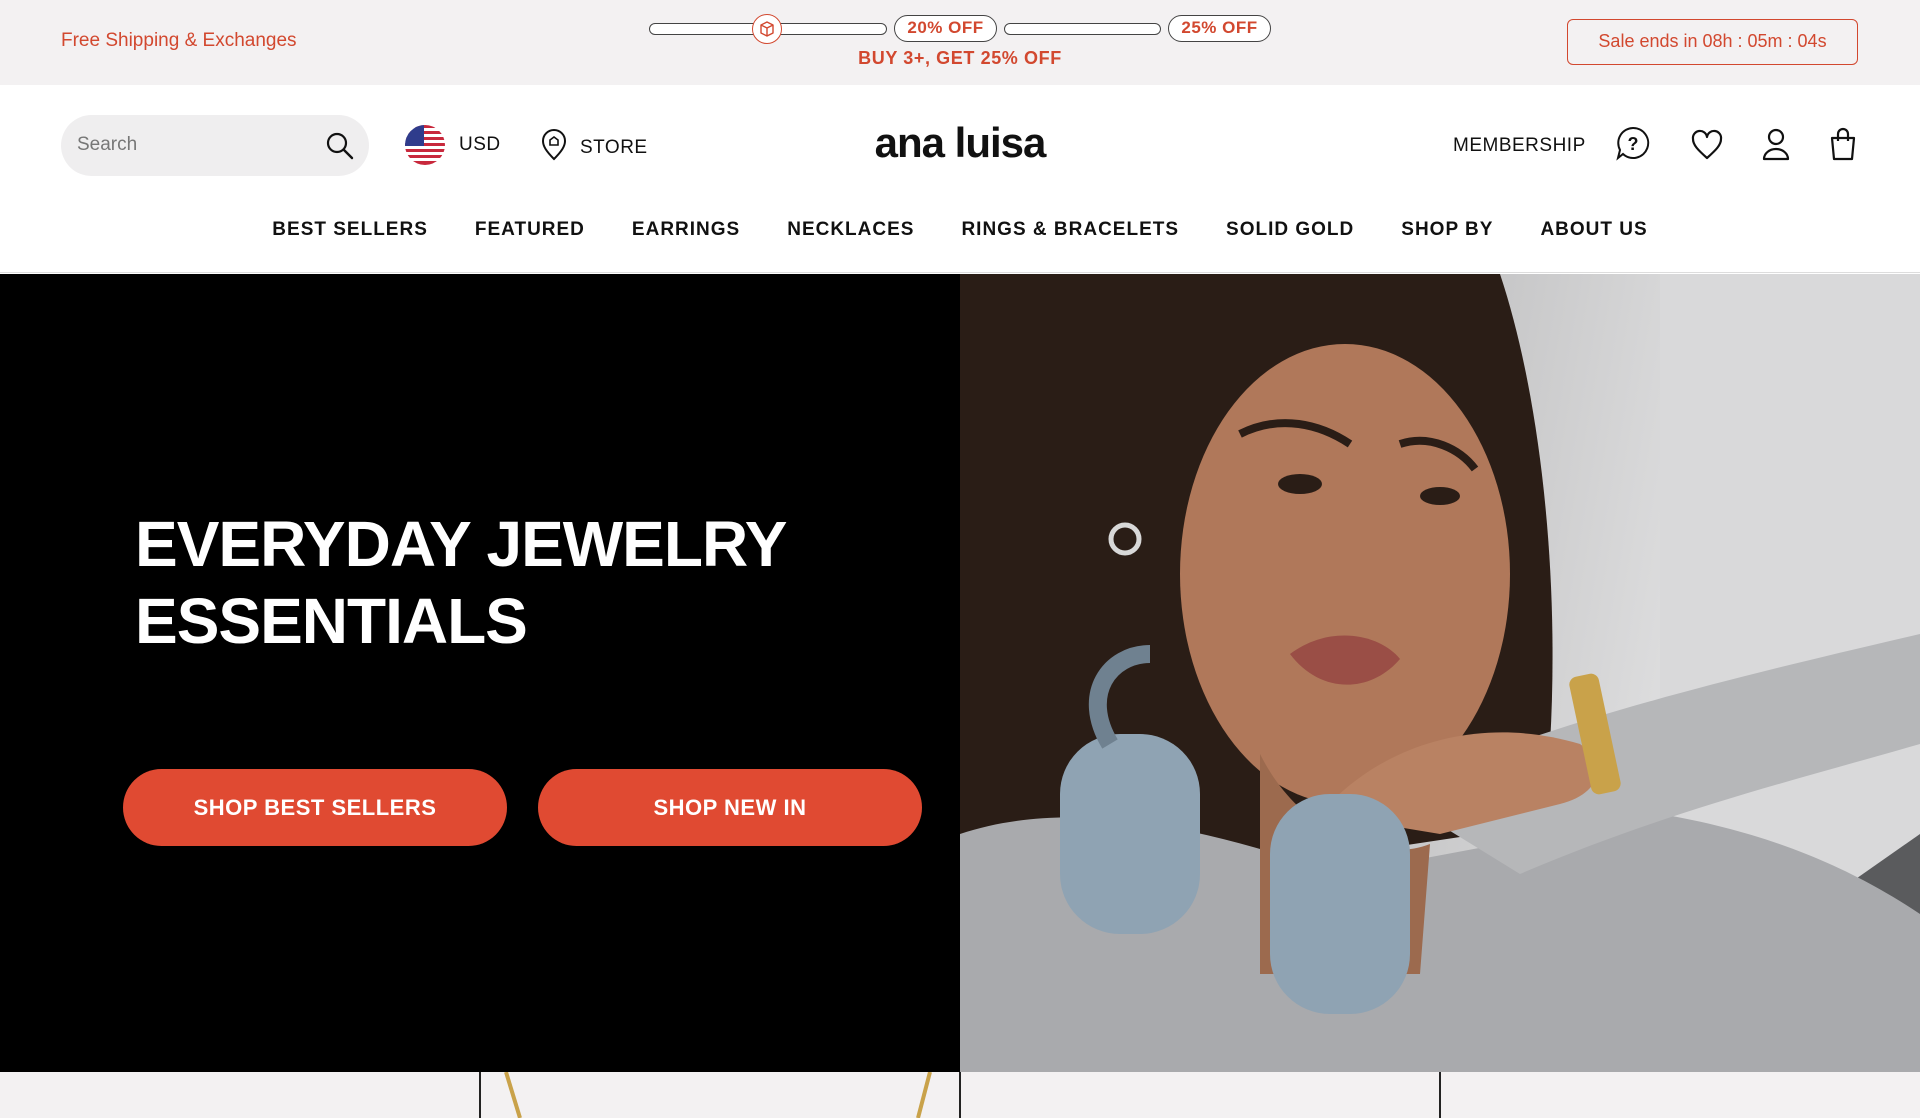 The image size is (1920, 1118). I want to click on nav-earrings: EARRINGS, so click(686, 230).